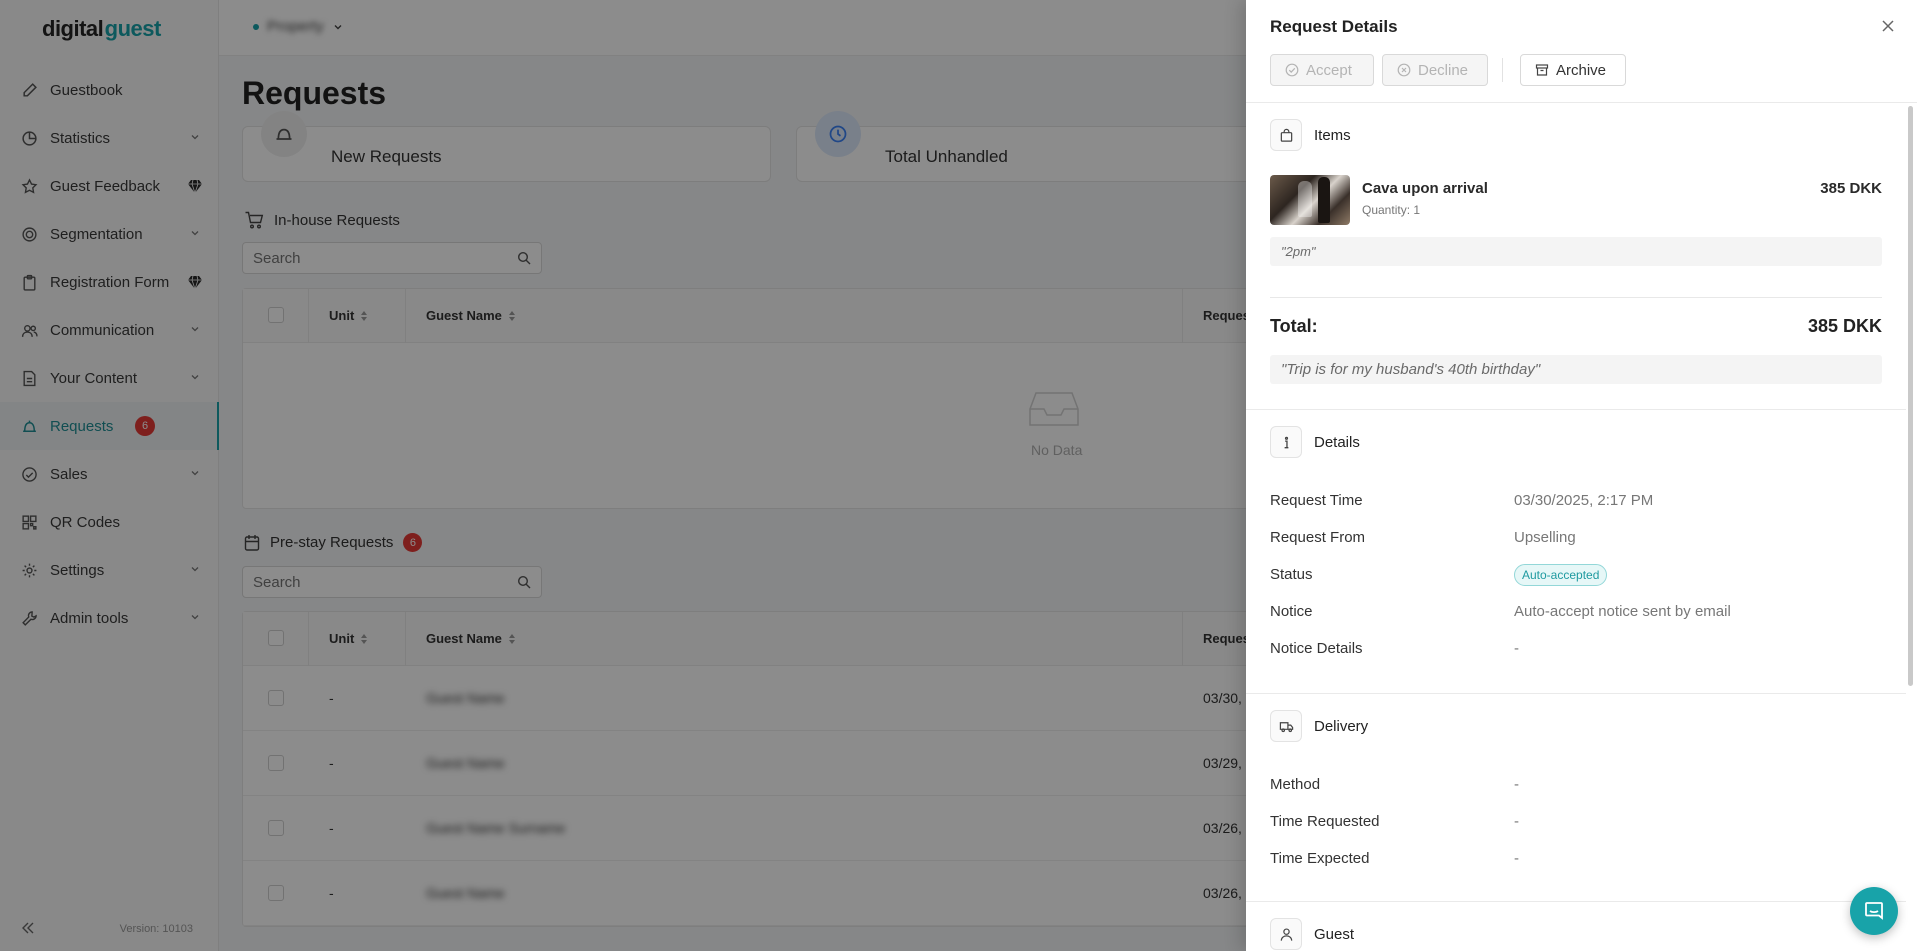  What do you see at coordinates (1542, 70) in the screenshot?
I see `archive-icon` at bounding box center [1542, 70].